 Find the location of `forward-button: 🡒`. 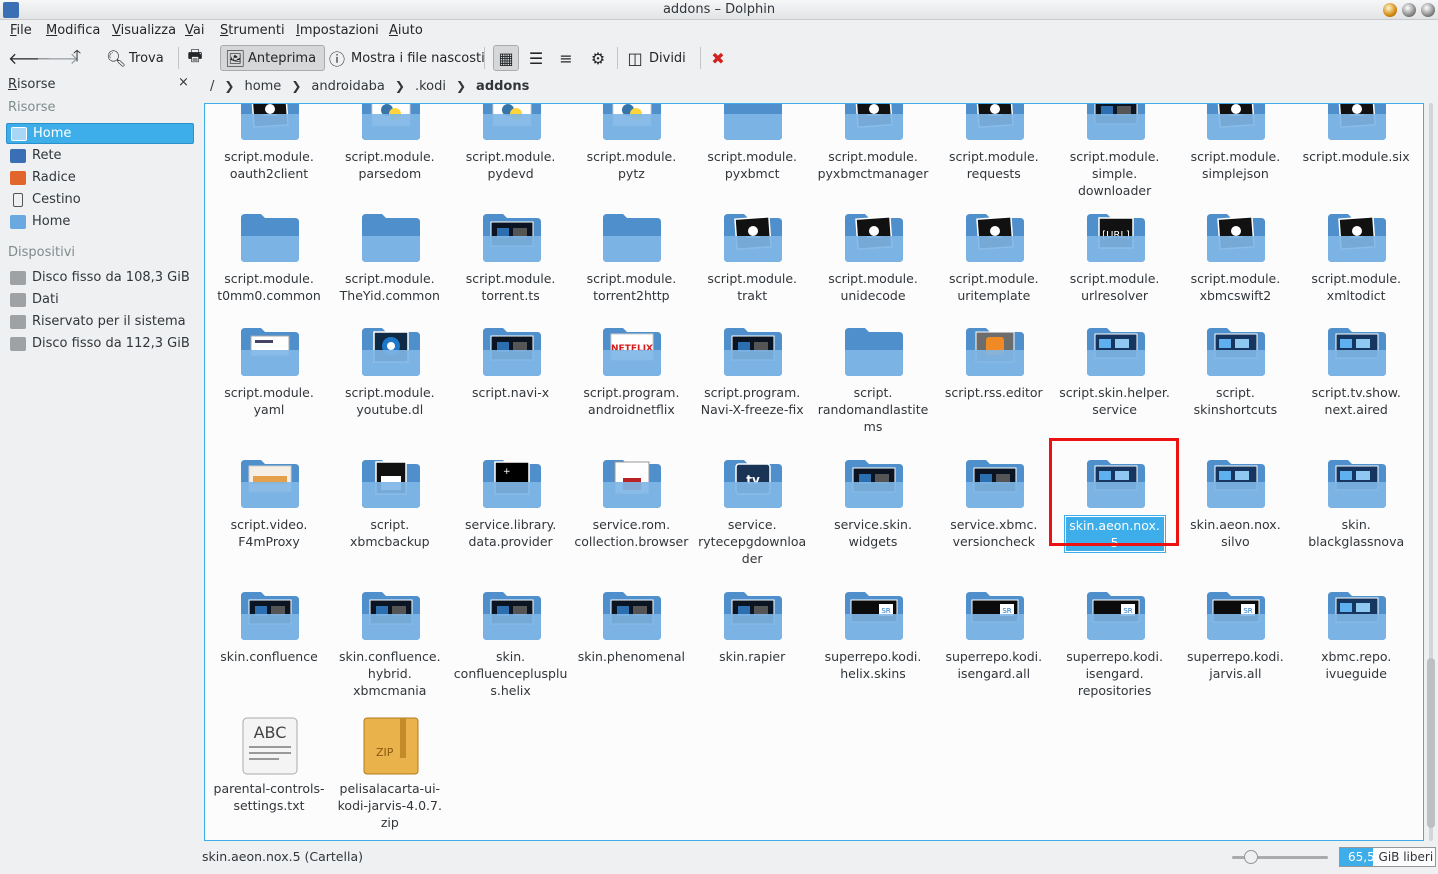

forward-button: 🡒 is located at coordinates (57, 58).